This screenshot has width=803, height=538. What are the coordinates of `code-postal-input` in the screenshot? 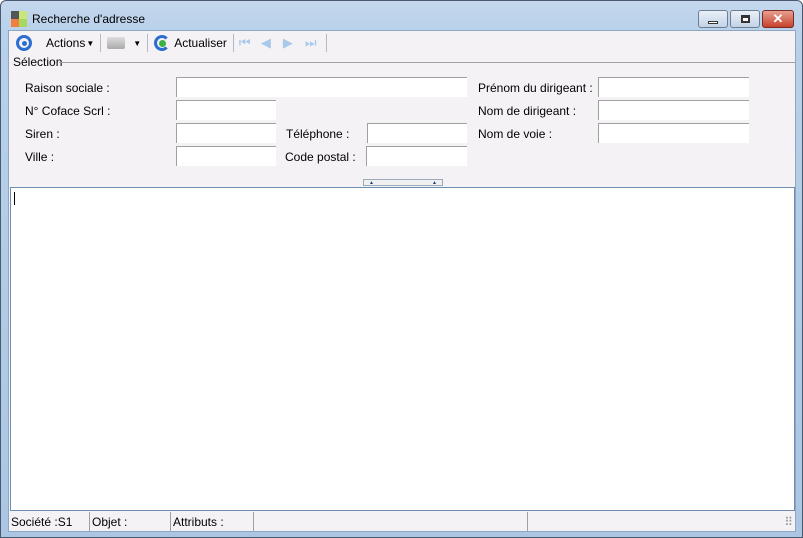 It's located at (416, 156).